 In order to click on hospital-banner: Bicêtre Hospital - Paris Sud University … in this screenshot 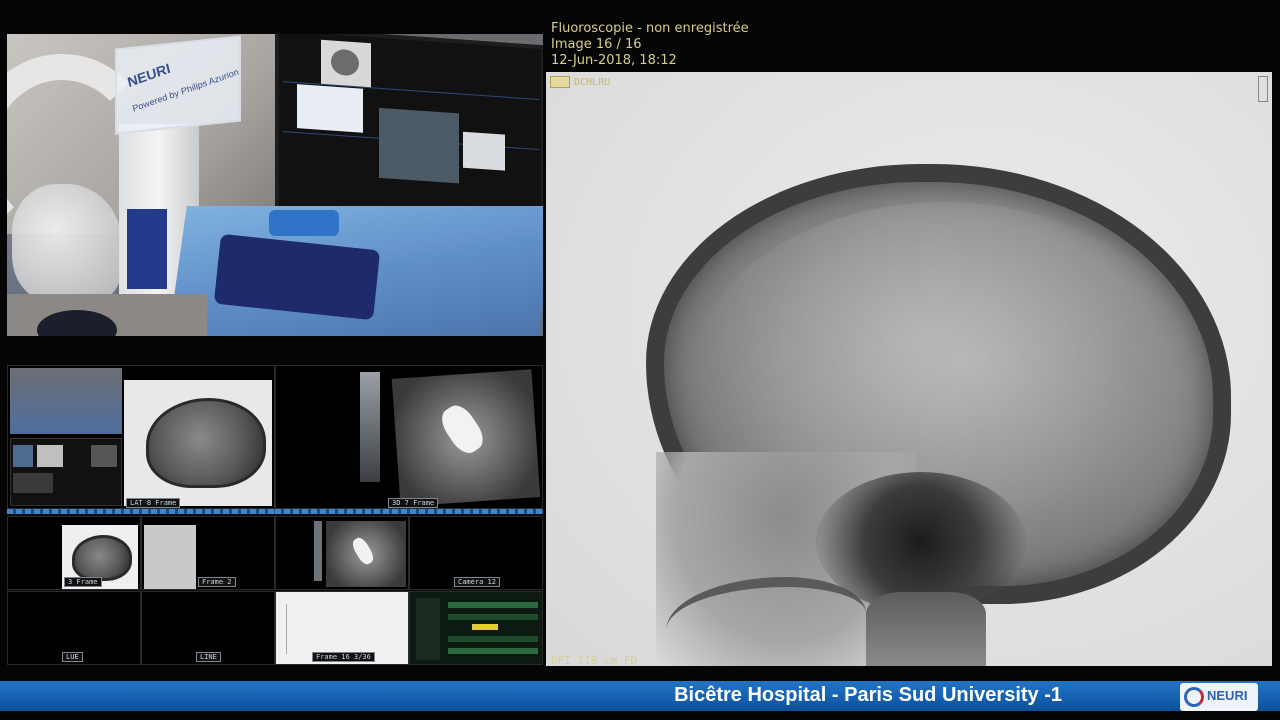, I will do `click(640, 696)`.